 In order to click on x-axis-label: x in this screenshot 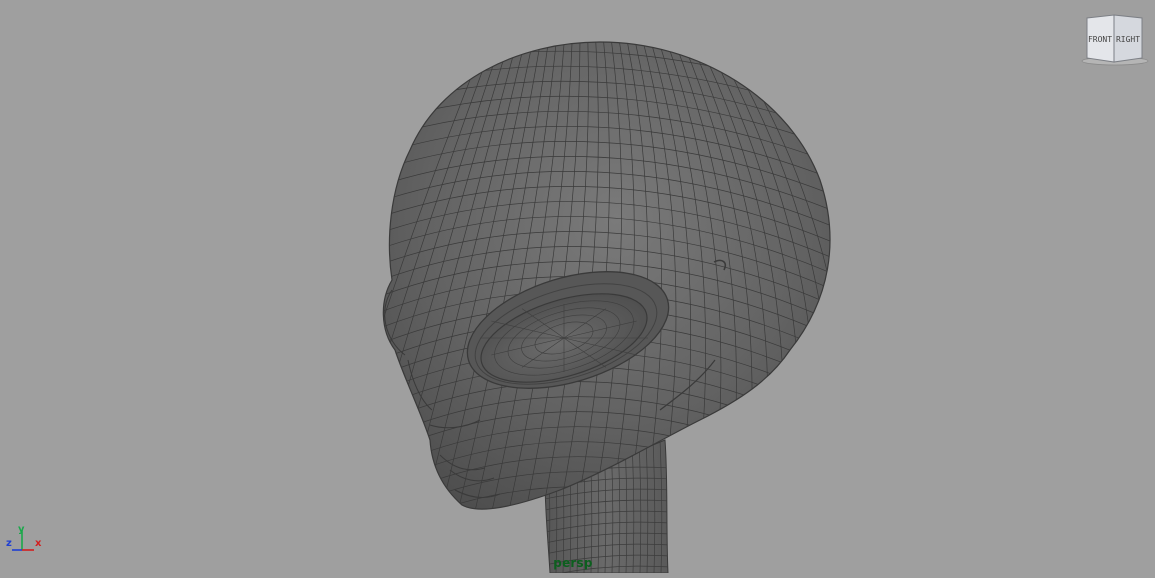, I will do `click(38, 543)`.